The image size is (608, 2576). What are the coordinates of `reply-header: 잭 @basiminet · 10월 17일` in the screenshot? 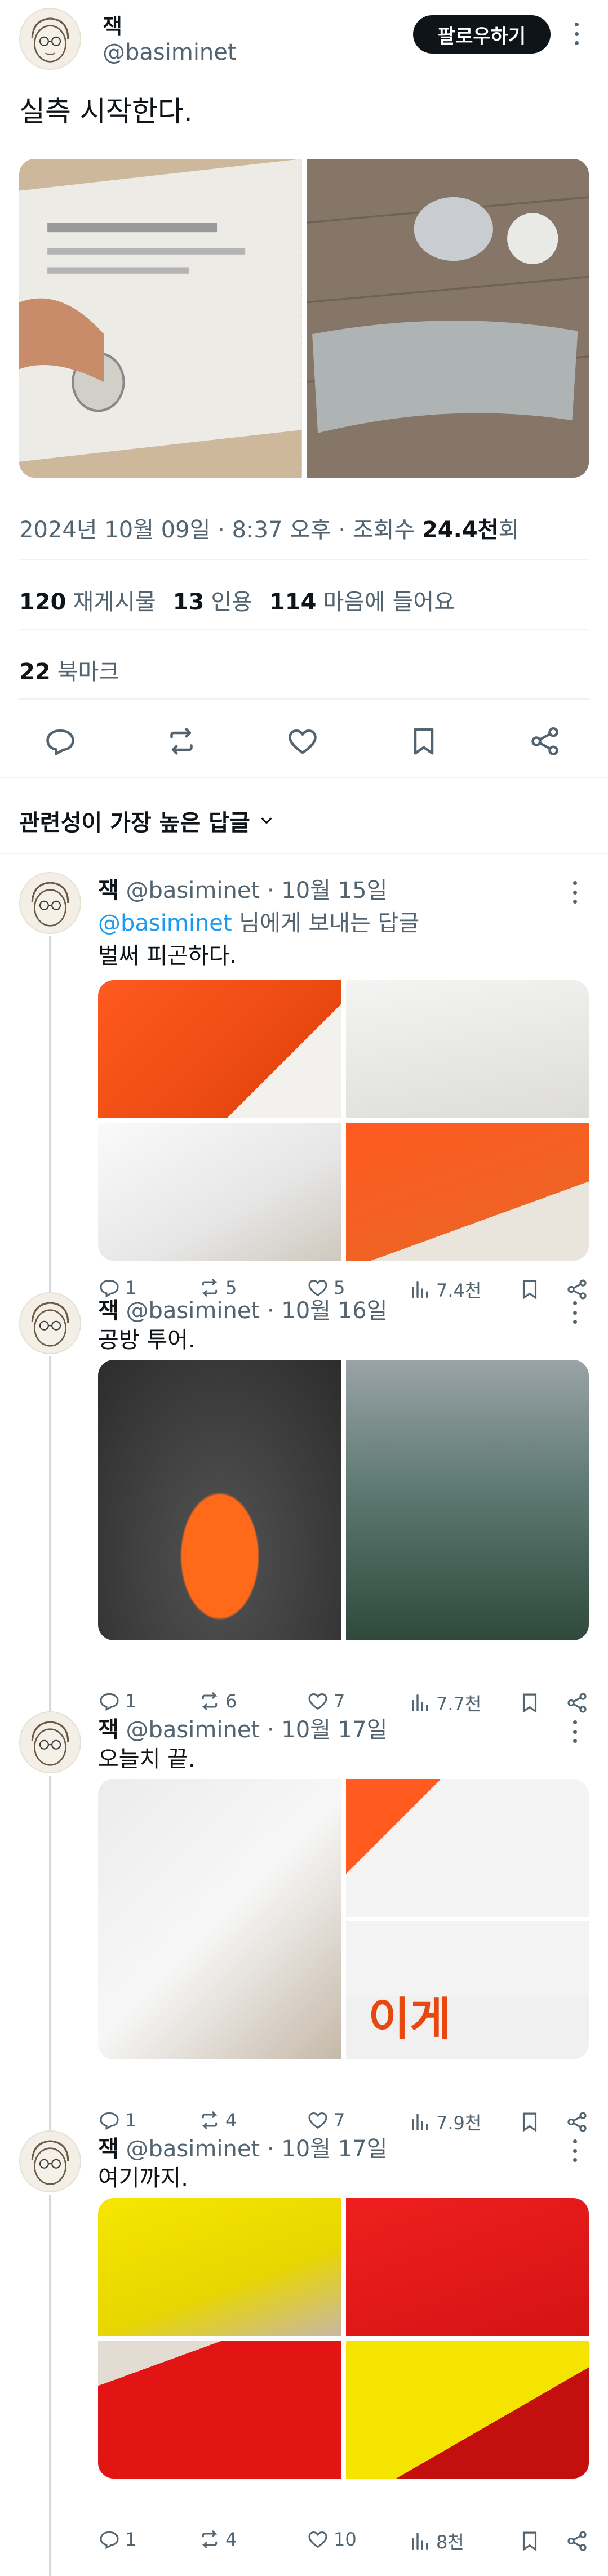 It's located at (242, 1727).